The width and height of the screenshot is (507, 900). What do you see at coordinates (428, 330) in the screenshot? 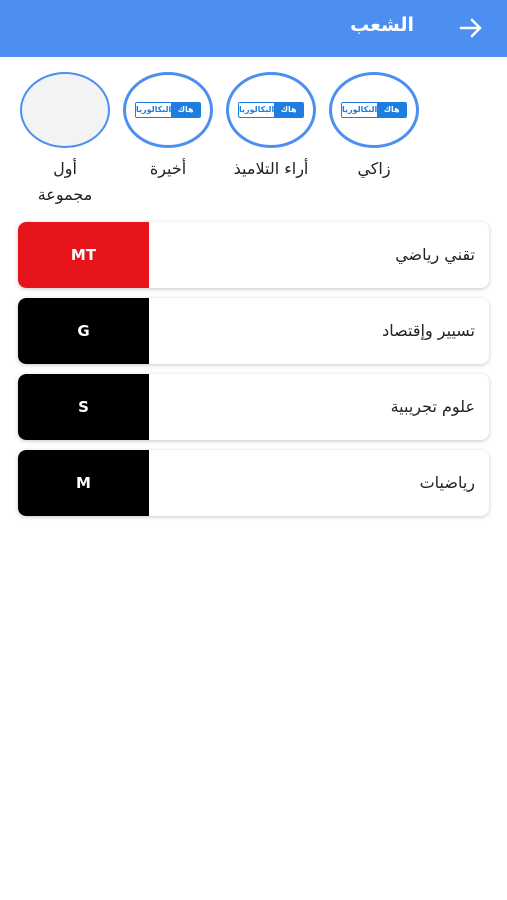
I see `branch-name: تسيير وإقتصاد` at bounding box center [428, 330].